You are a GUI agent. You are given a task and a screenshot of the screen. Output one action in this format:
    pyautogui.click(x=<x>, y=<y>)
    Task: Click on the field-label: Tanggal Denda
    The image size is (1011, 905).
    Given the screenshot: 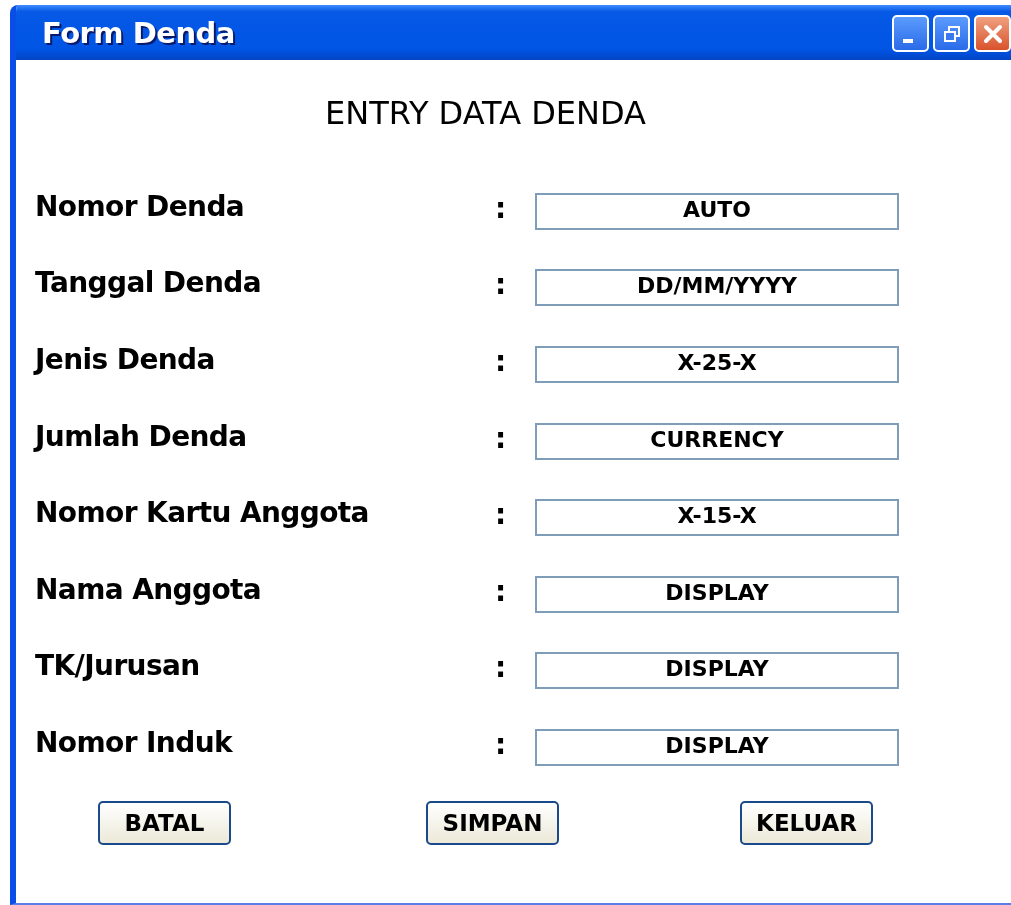 What is the action you would take?
    pyautogui.click(x=148, y=283)
    